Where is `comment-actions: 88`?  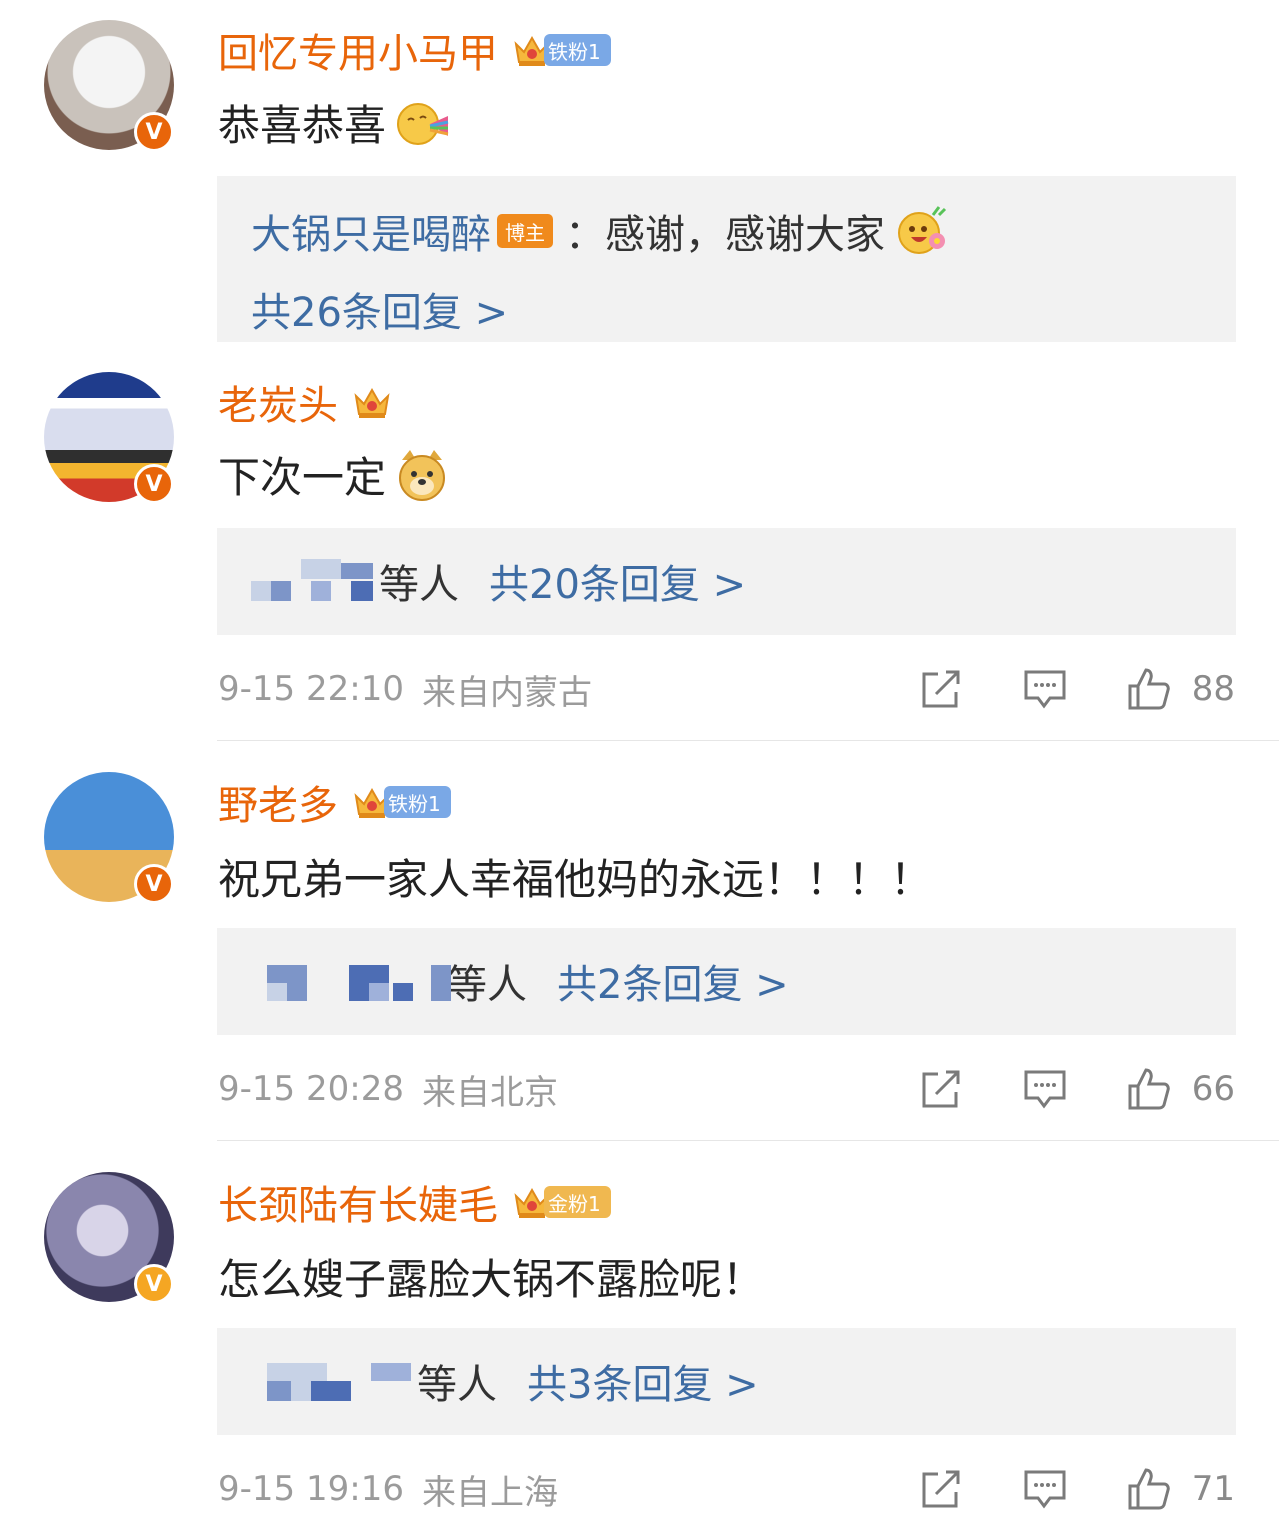
comment-actions: 88 is located at coordinates (1047, 689).